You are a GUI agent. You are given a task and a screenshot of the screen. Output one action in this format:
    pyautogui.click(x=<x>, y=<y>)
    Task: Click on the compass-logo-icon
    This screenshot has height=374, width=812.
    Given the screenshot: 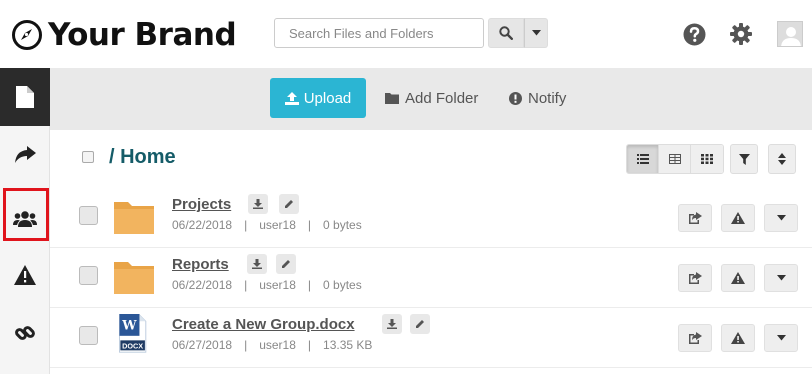 What is the action you would take?
    pyautogui.click(x=27, y=35)
    